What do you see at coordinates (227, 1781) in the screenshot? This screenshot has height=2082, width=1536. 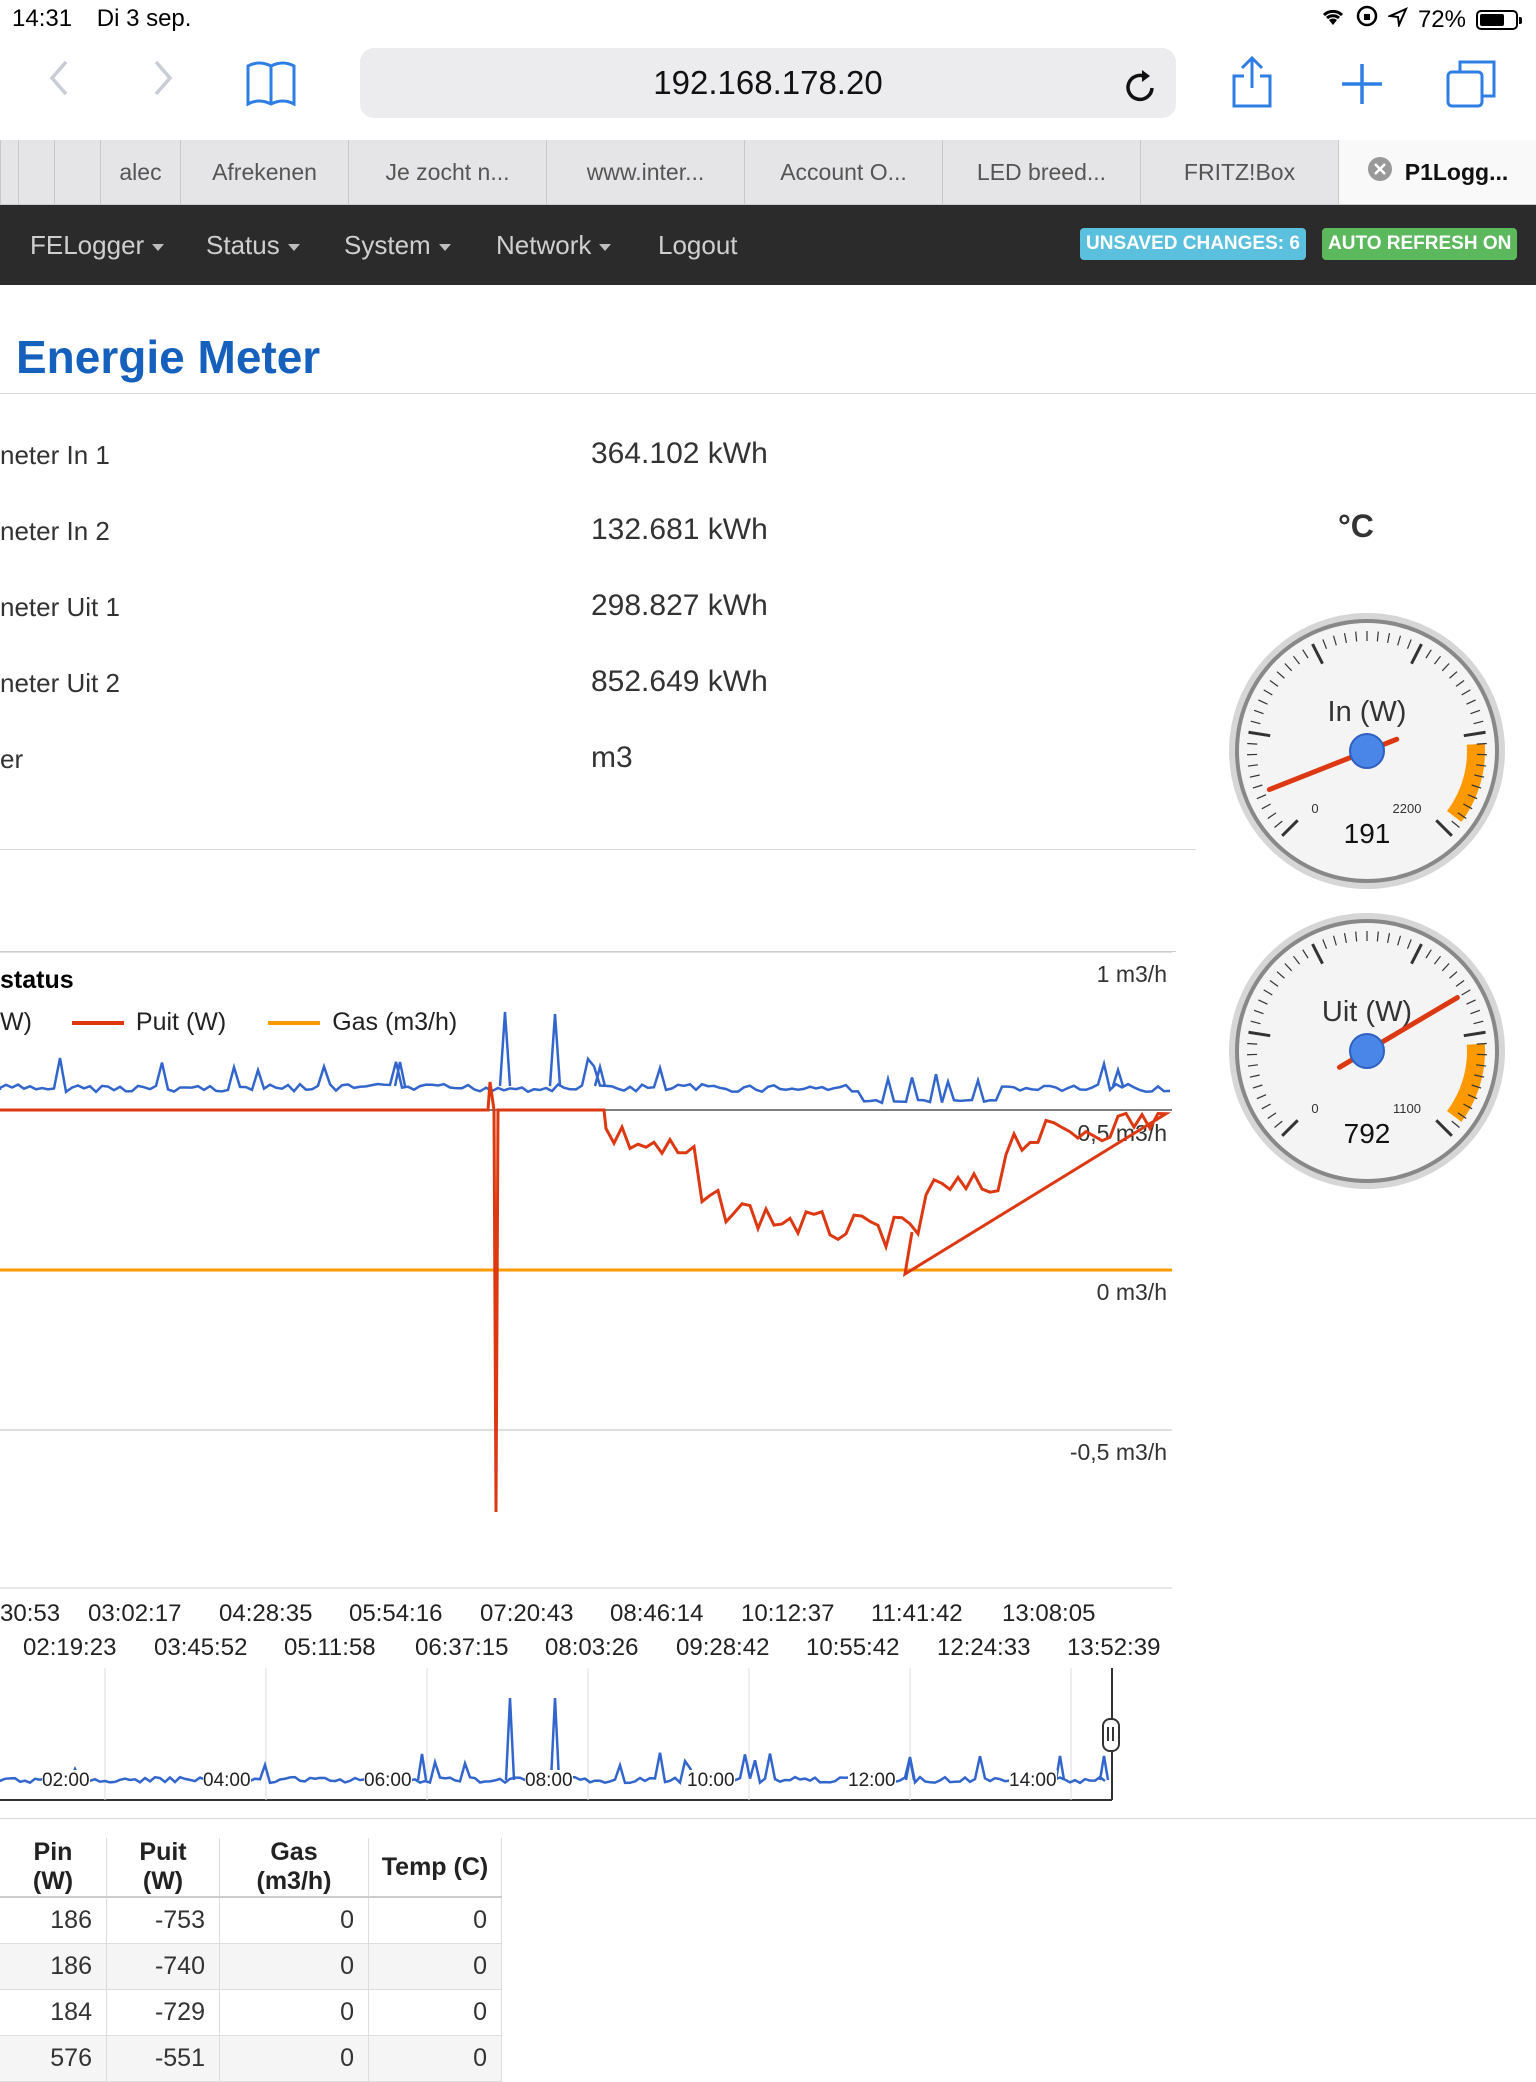 I see `overview-tick-label: 04:00` at bounding box center [227, 1781].